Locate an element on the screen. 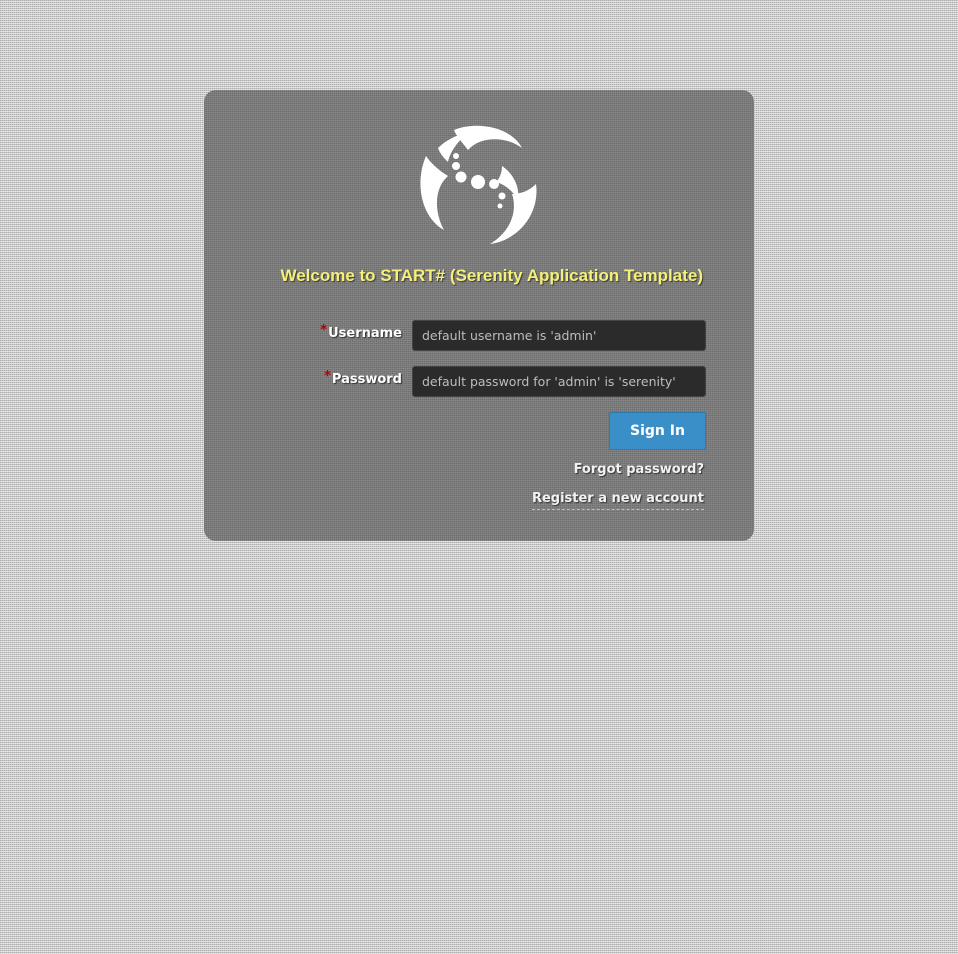  username-input is located at coordinates (559, 335).